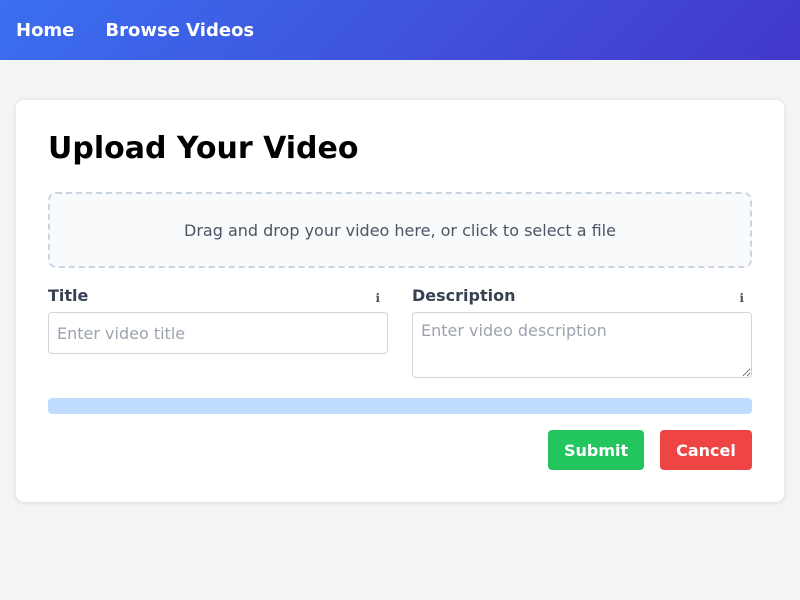 The width and height of the screenshot is (800, 600). What do you see at coordinates (582, 345) in the screenshot?
I see `description-textarea` at bounding box center [582, 345].